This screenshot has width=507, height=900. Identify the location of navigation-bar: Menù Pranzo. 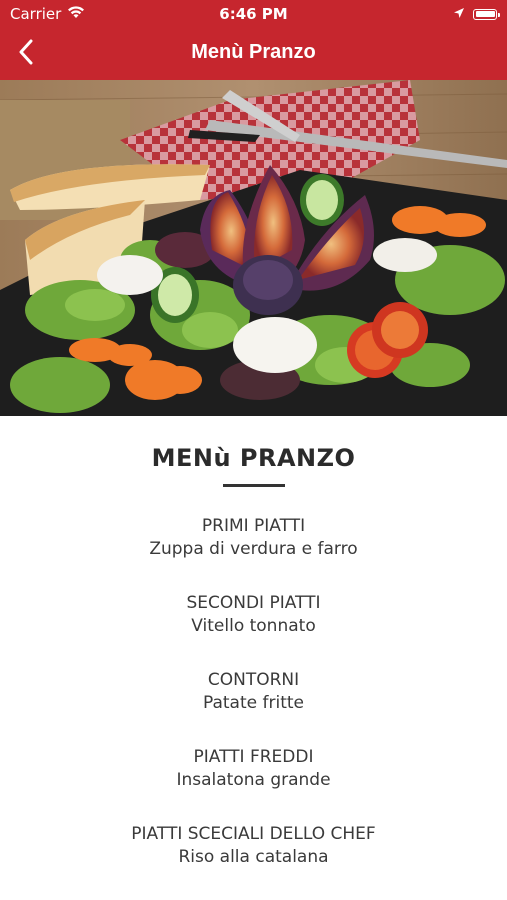
(253, 54).